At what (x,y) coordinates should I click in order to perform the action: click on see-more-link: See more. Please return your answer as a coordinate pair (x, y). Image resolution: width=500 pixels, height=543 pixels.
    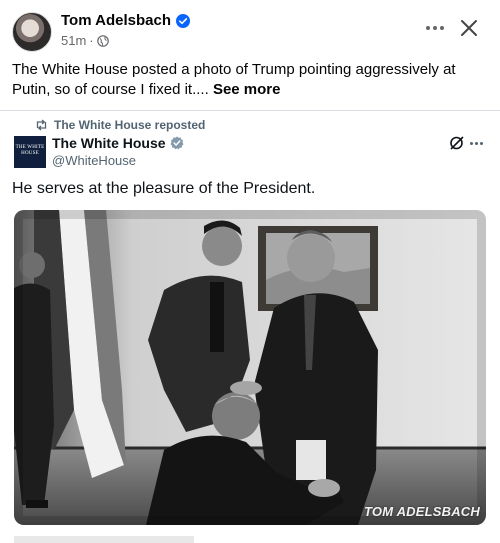
    Looking at the image, I should click on (247, 89).